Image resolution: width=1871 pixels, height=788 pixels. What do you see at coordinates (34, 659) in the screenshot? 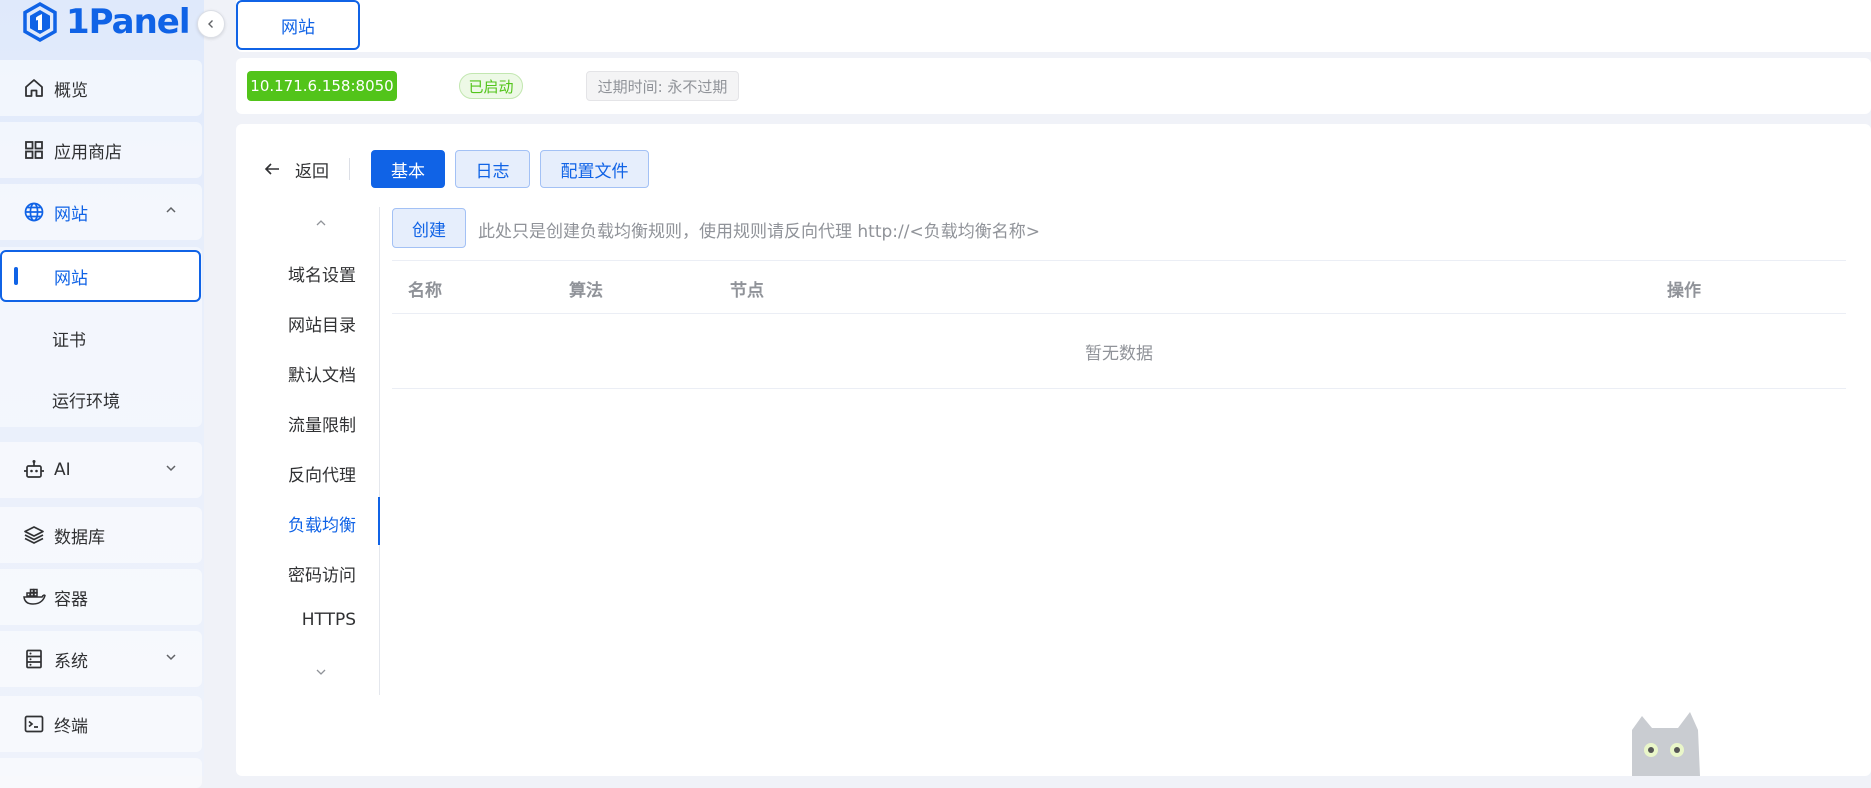
I see `server-icon` at bounding box center [34, 659].